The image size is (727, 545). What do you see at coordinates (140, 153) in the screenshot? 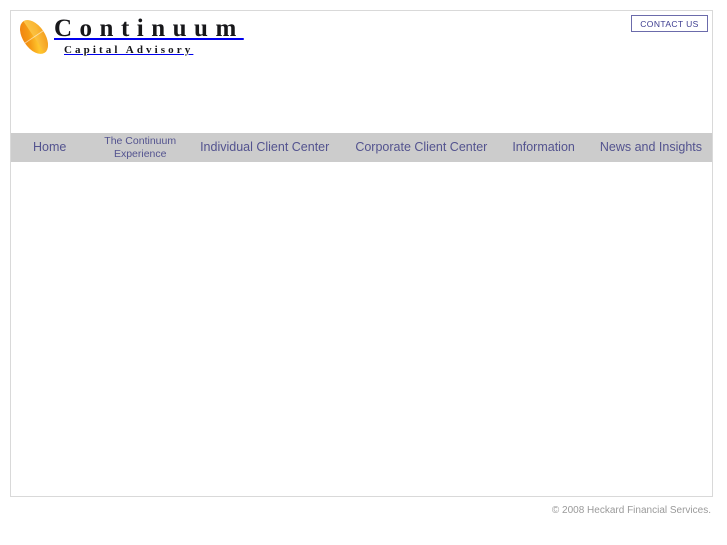
I see `nav-item-the-continuum-experience-label-line2: Experience` at bounding box center [140, 153].